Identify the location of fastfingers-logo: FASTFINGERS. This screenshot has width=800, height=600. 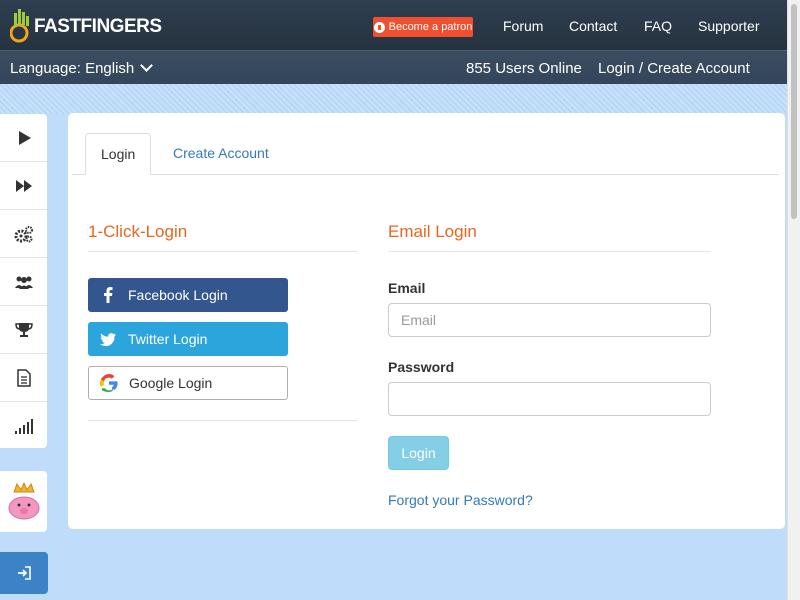
(86, 25).